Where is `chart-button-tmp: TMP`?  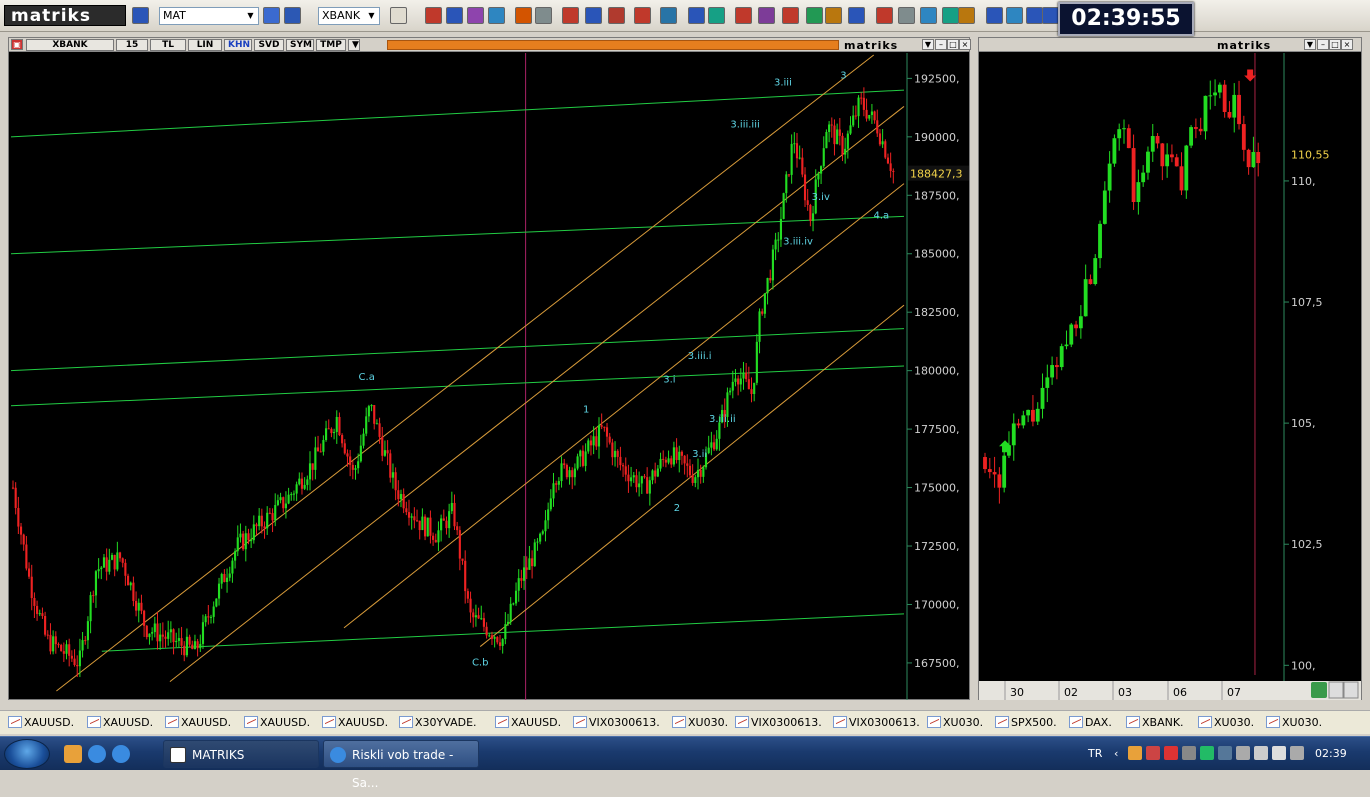 chart-button-tmp: TMP is located at coordinates (331, 45).